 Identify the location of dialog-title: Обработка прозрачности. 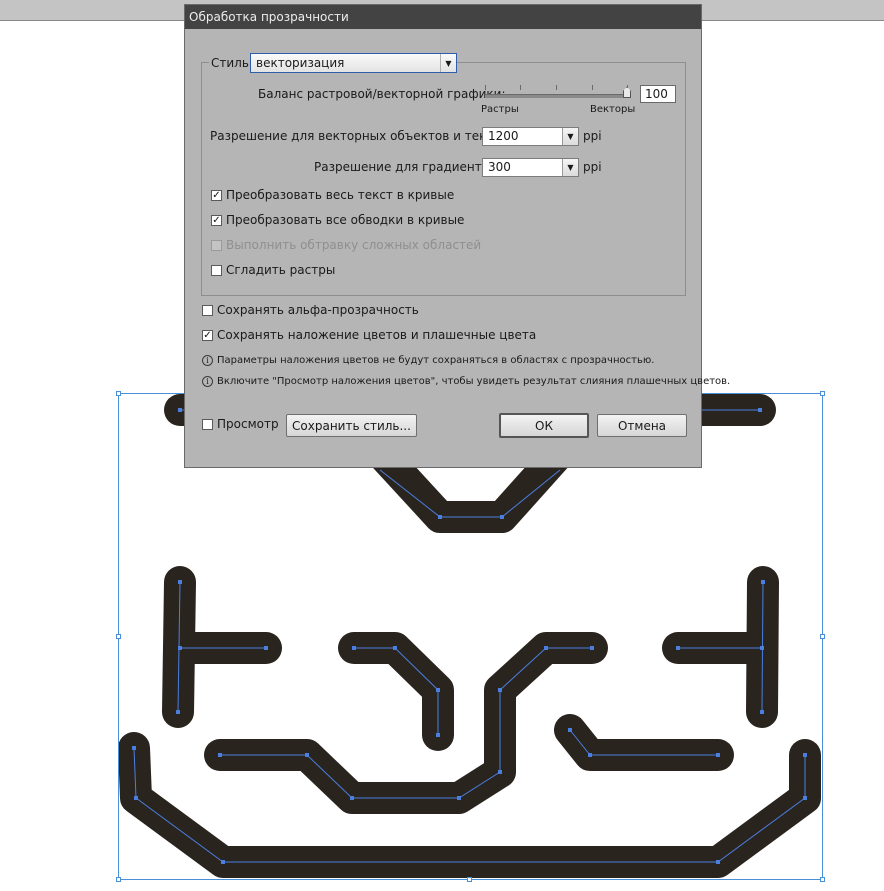
(443, 17).